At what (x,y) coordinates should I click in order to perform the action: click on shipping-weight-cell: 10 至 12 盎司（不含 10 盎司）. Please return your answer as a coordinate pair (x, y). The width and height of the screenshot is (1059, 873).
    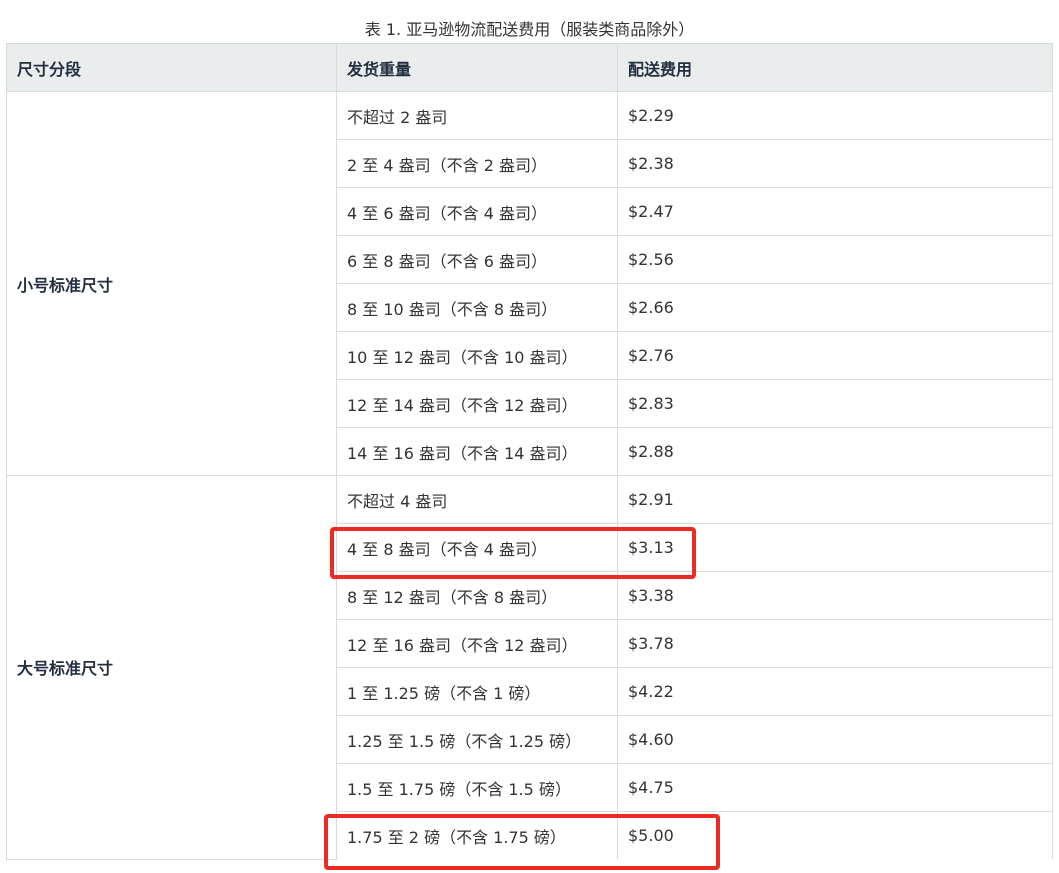
    Looking at the image, I should click on (477, 355).